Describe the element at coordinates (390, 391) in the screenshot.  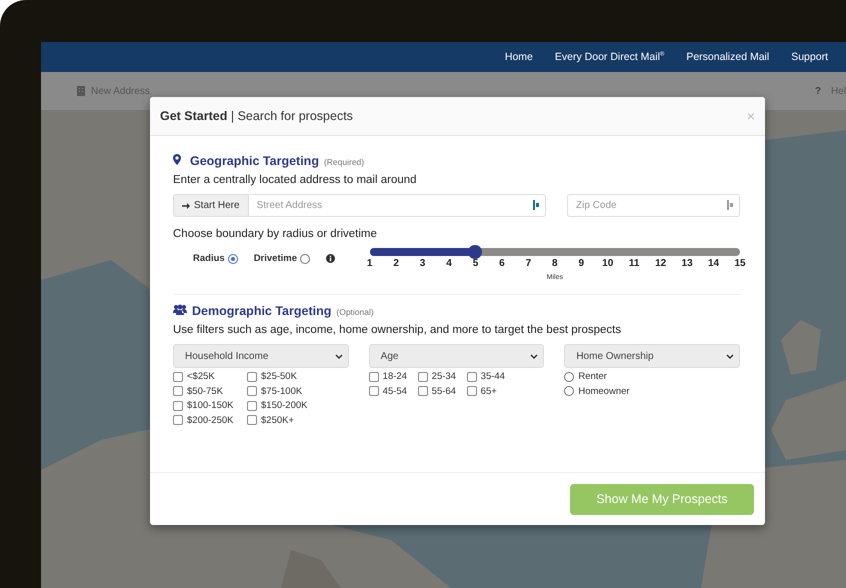
I see `checkbox-option: 45-54` at that location.